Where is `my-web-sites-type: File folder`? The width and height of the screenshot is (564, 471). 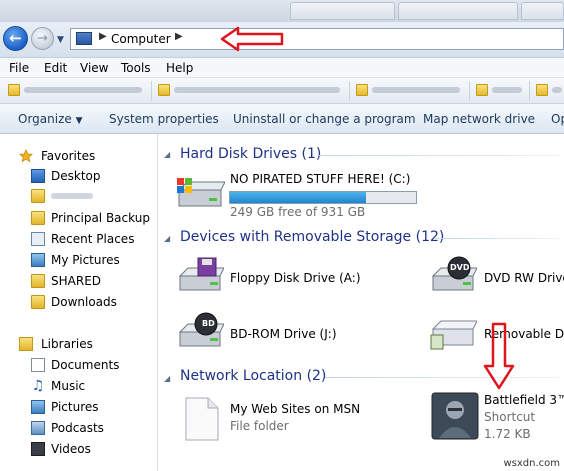
my-web-sites-type: File folder is located at coordinates (259, 426).